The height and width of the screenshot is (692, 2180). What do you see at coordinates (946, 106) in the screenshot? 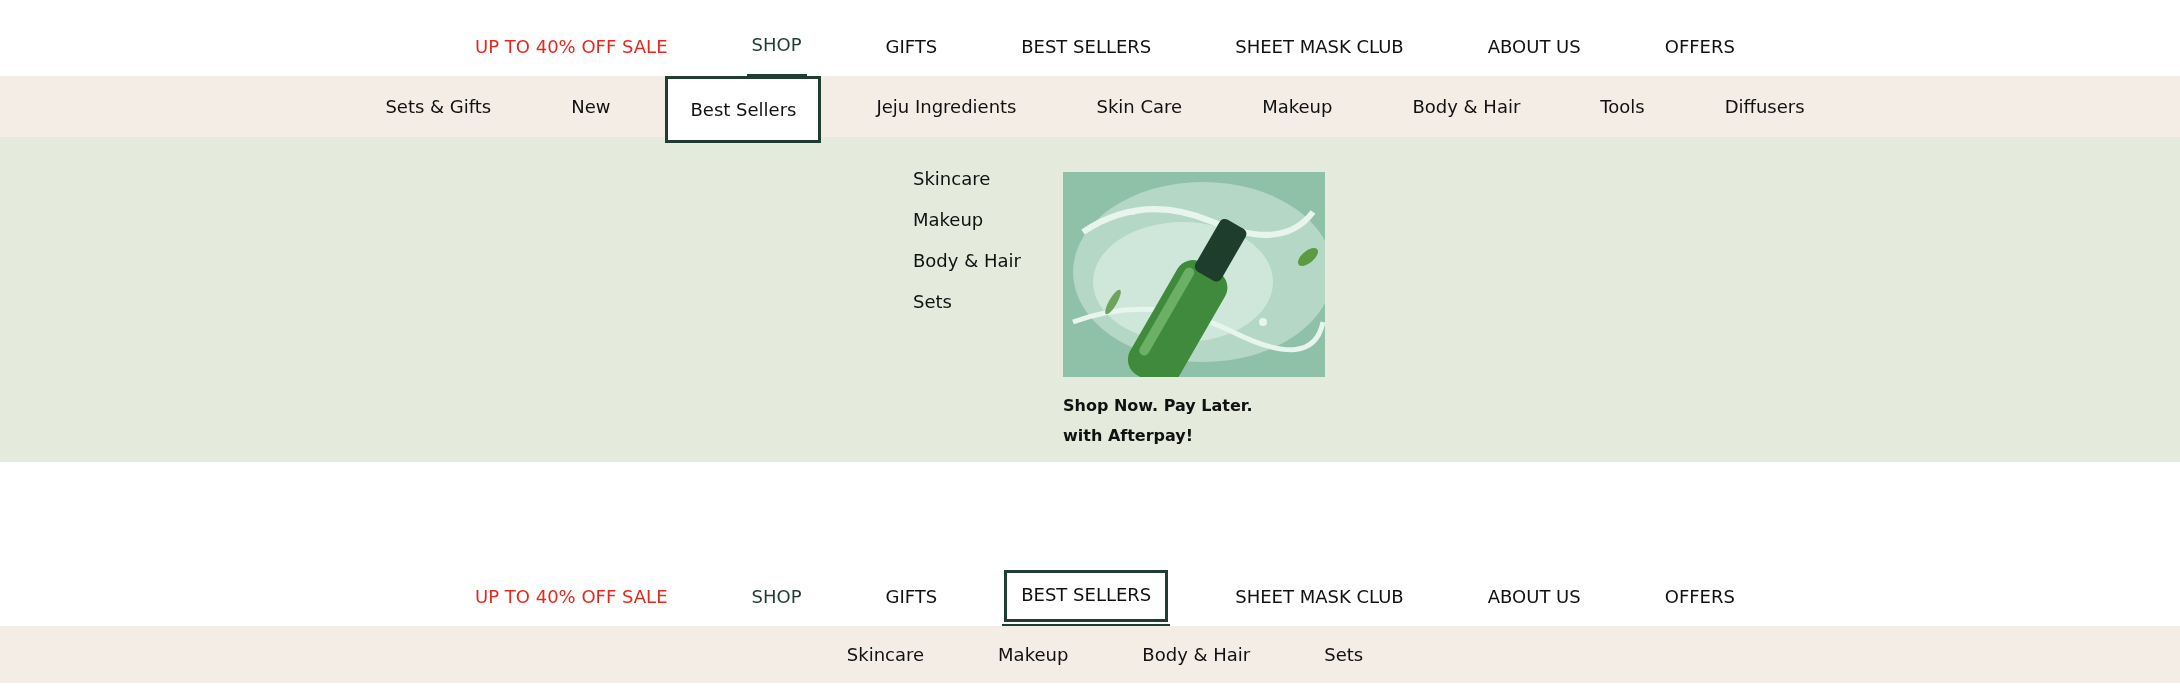
I see `category-link: Jeju Ingredients` at bounding box center [946, 106].